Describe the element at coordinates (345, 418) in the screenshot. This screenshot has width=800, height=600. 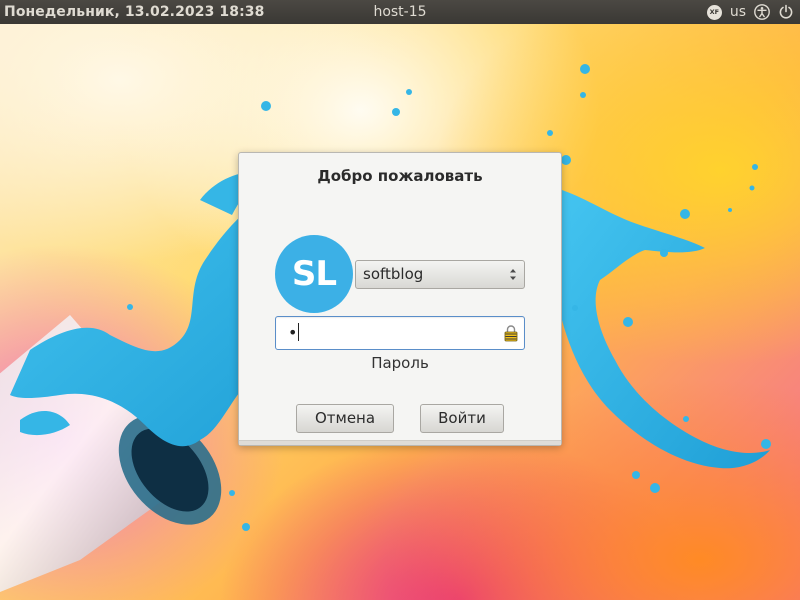
I see `cancel-button: Отмена` at that location.